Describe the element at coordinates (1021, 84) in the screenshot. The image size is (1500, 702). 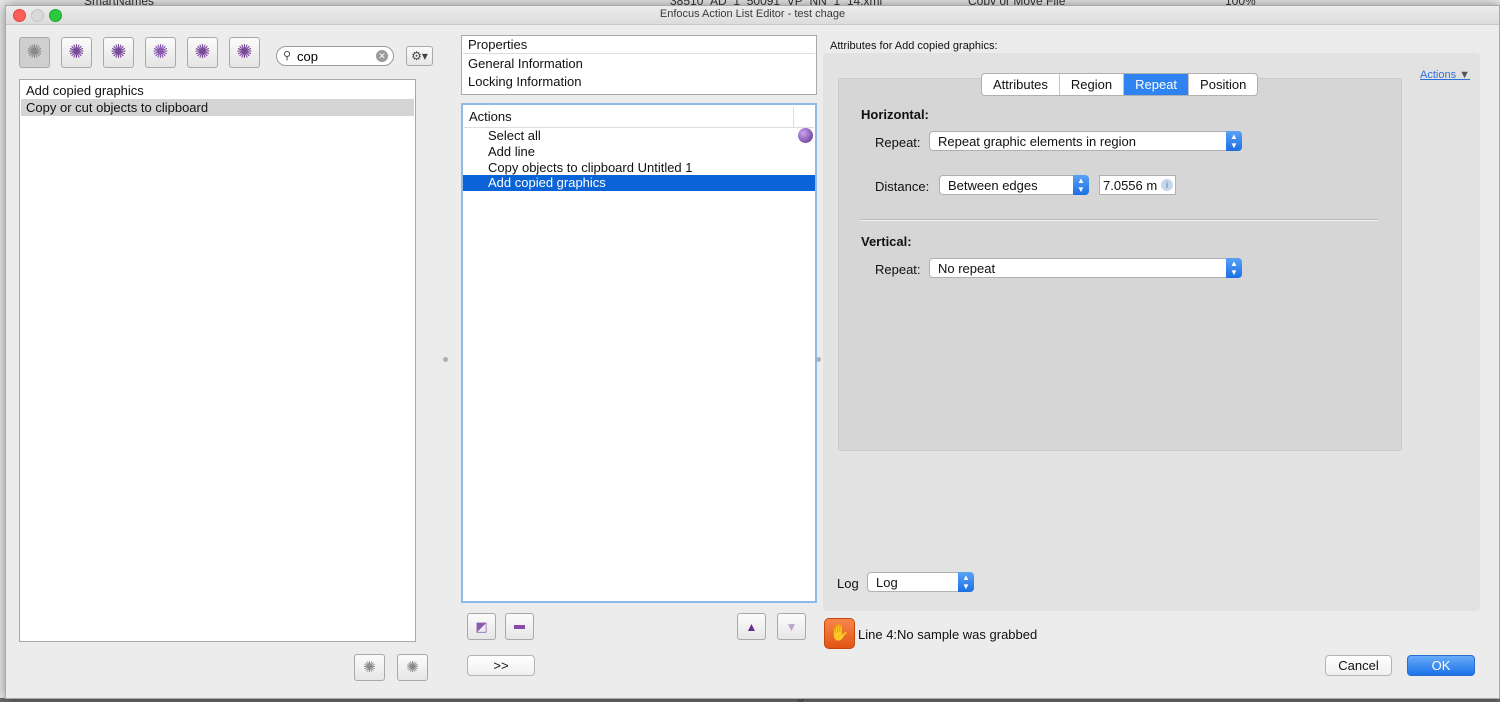
I see `tab-attributes: Attributes` at that location.